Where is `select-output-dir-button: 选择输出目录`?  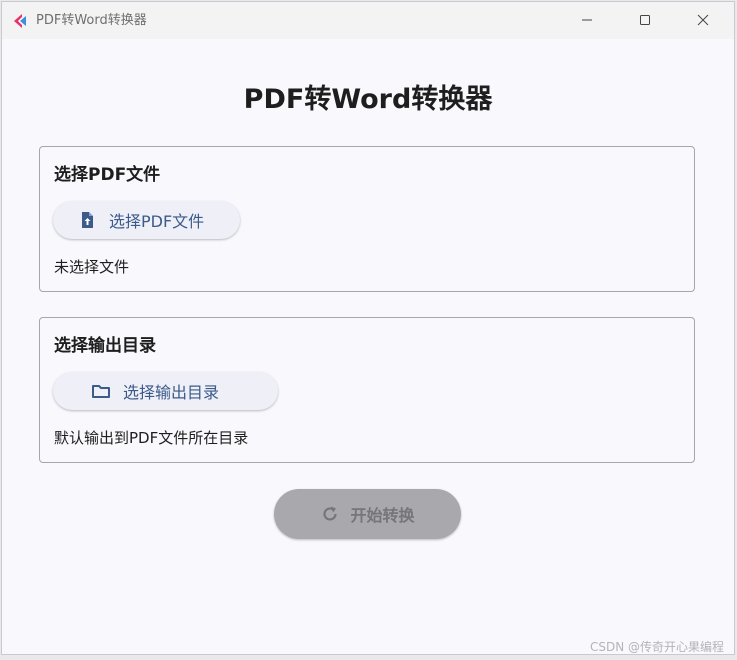
select-output-dir-button: 选择输出目录 is located at coordinates (165, 391).